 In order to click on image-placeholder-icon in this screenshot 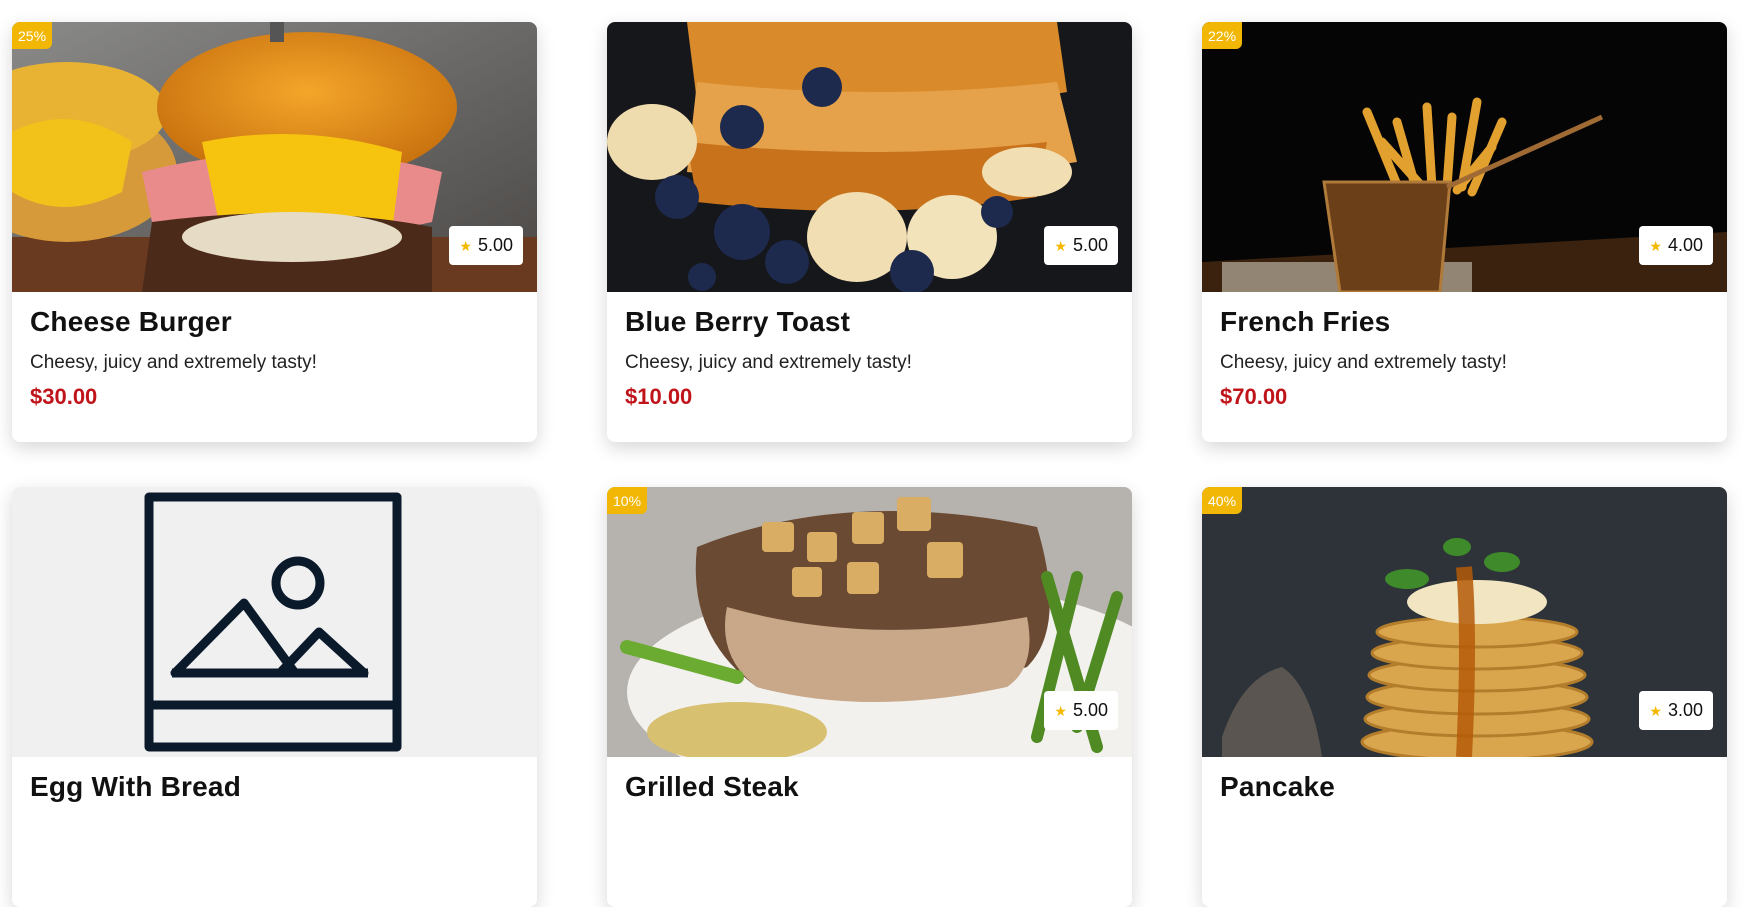, I will do `click(273, 622)`.